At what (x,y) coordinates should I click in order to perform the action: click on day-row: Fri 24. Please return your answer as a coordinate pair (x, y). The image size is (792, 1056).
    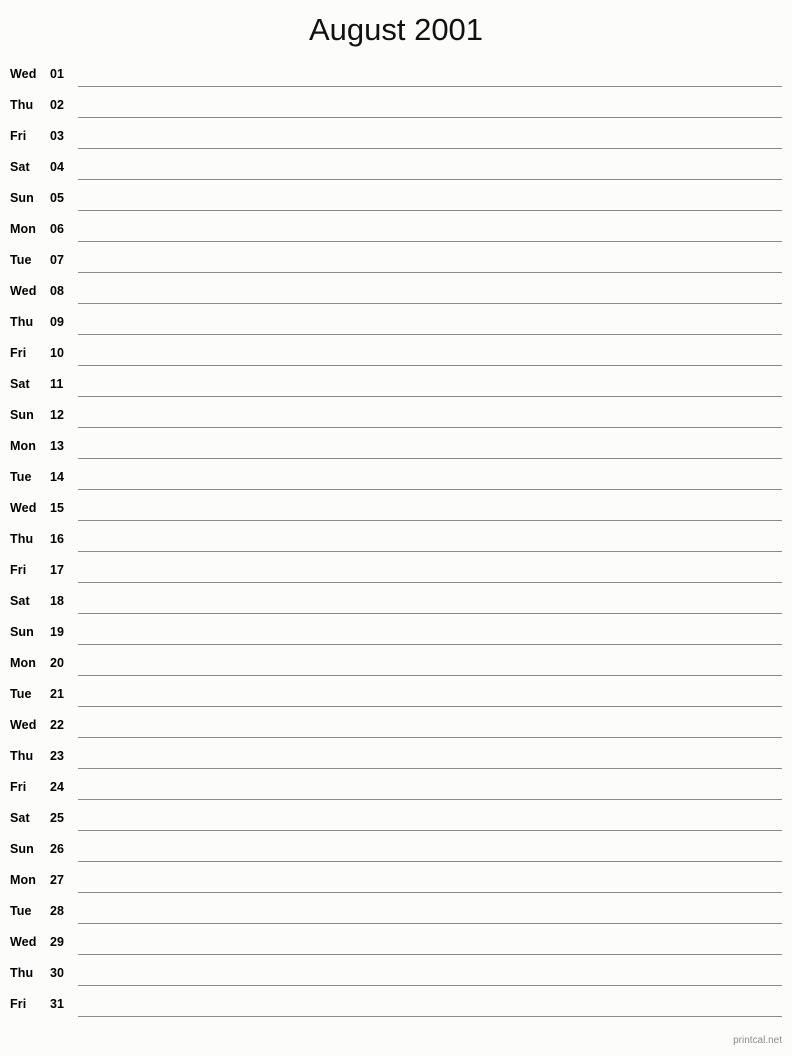
    Looking at the image, I should click on (396, 791).